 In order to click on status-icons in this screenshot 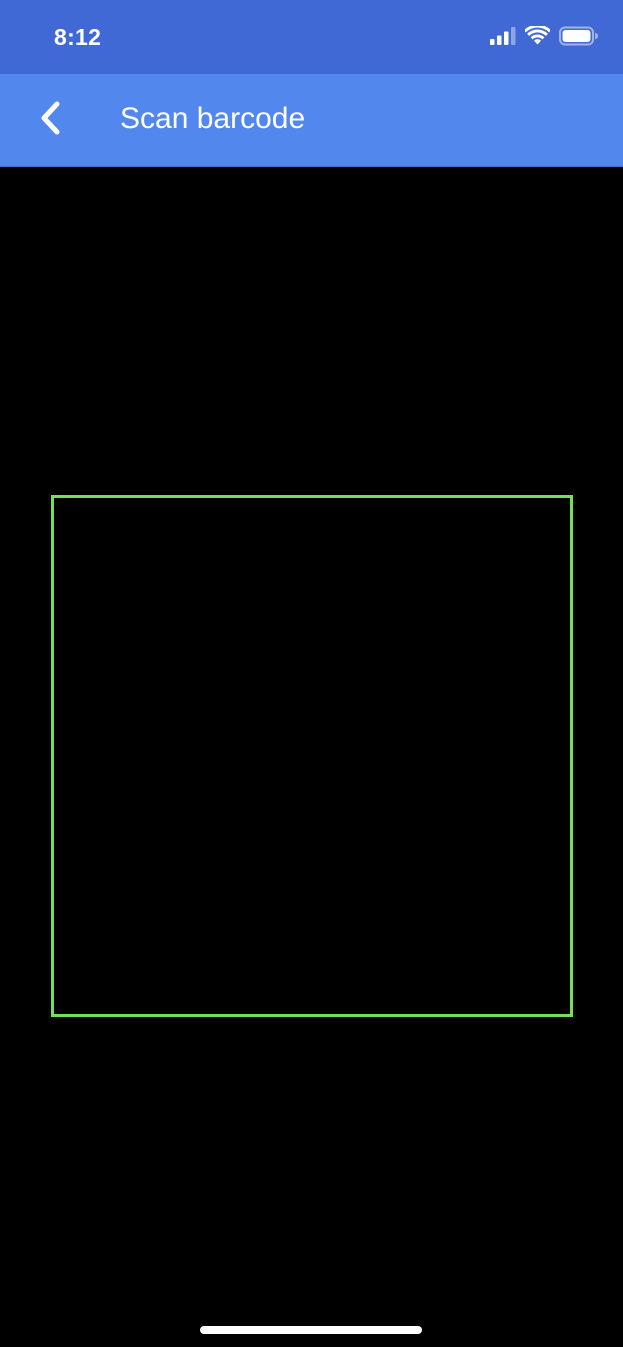, I will do `click(544, 37)`.